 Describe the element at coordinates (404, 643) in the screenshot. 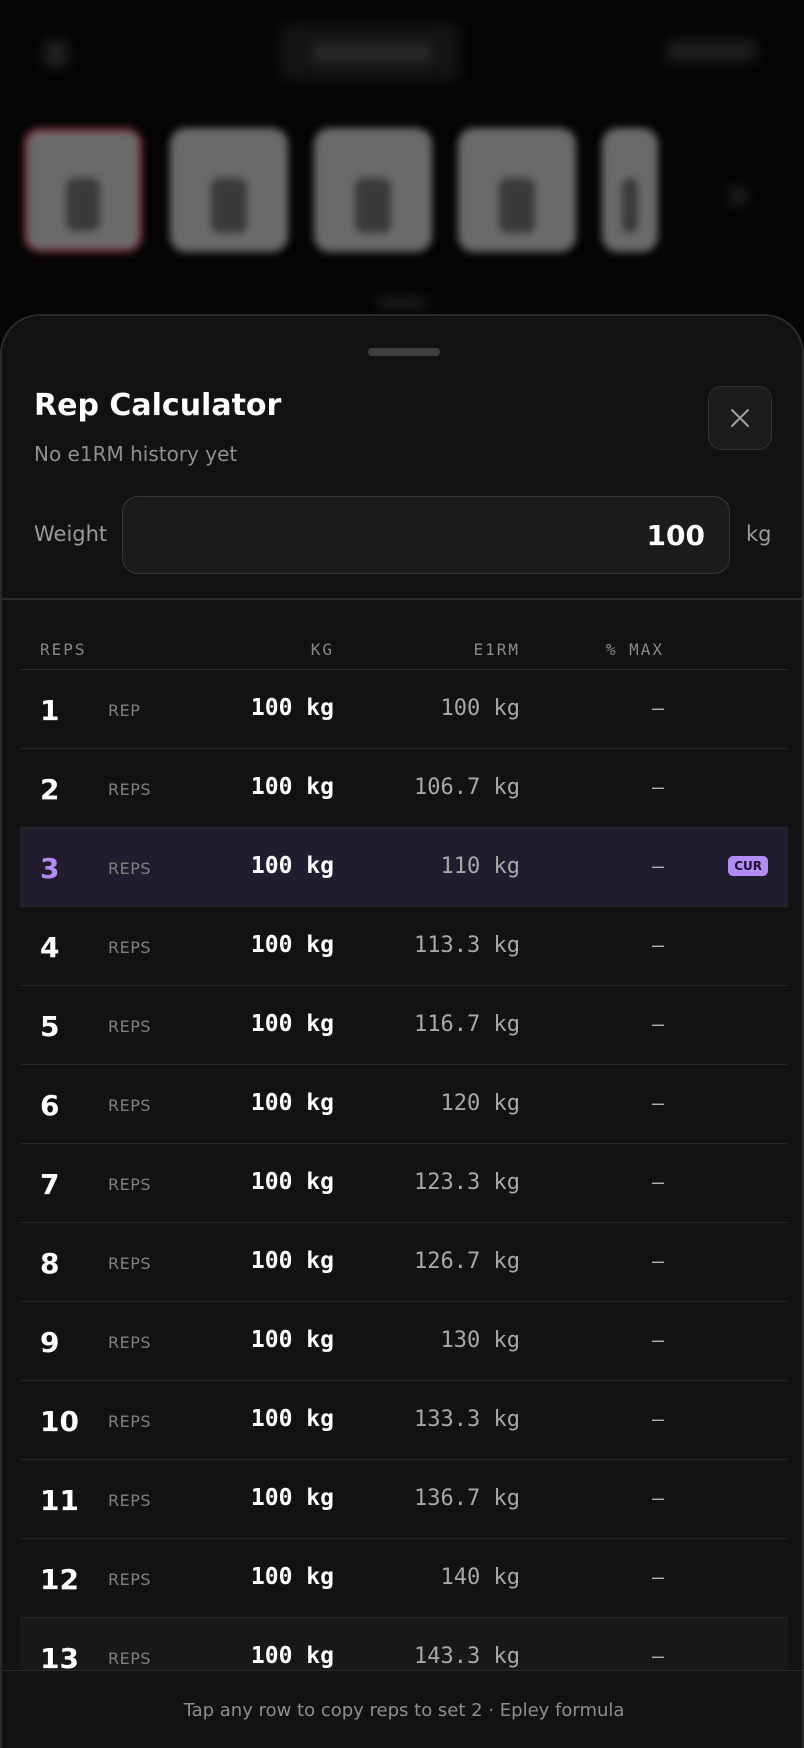

I see `table-header: REPS KG E1RM % MAX` at that location.